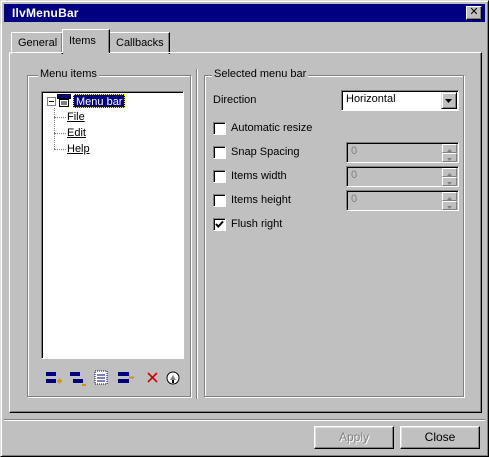 The width and height of the screenshot is (489, 457). Describe the element at coordinates (86, 53) in the screenshot. I see `tab-active-gap` at that location.